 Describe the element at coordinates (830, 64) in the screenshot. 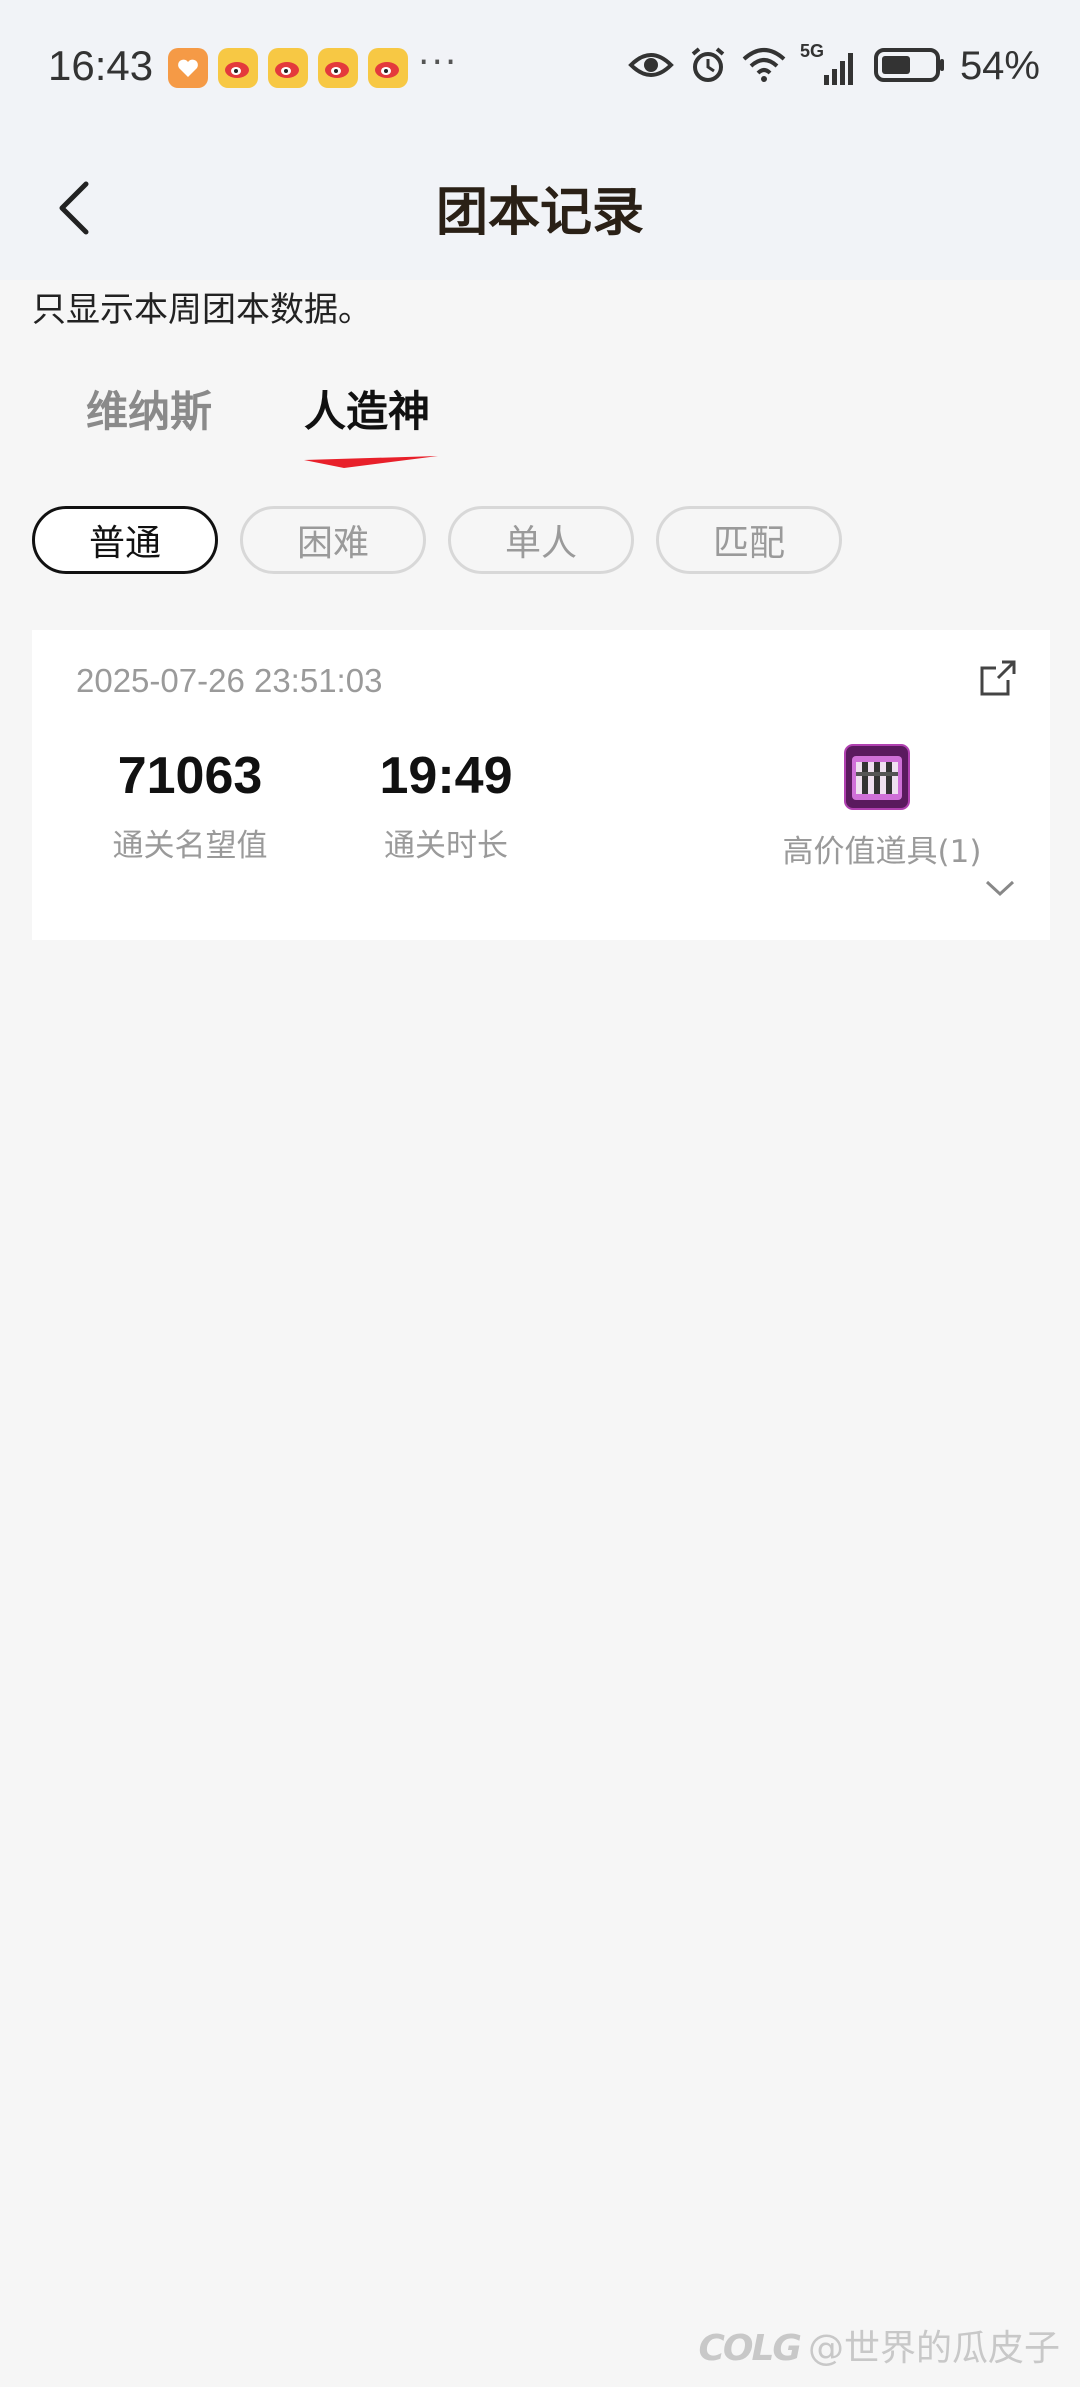

I see `cellular-signal-icon: 5G` at that location.